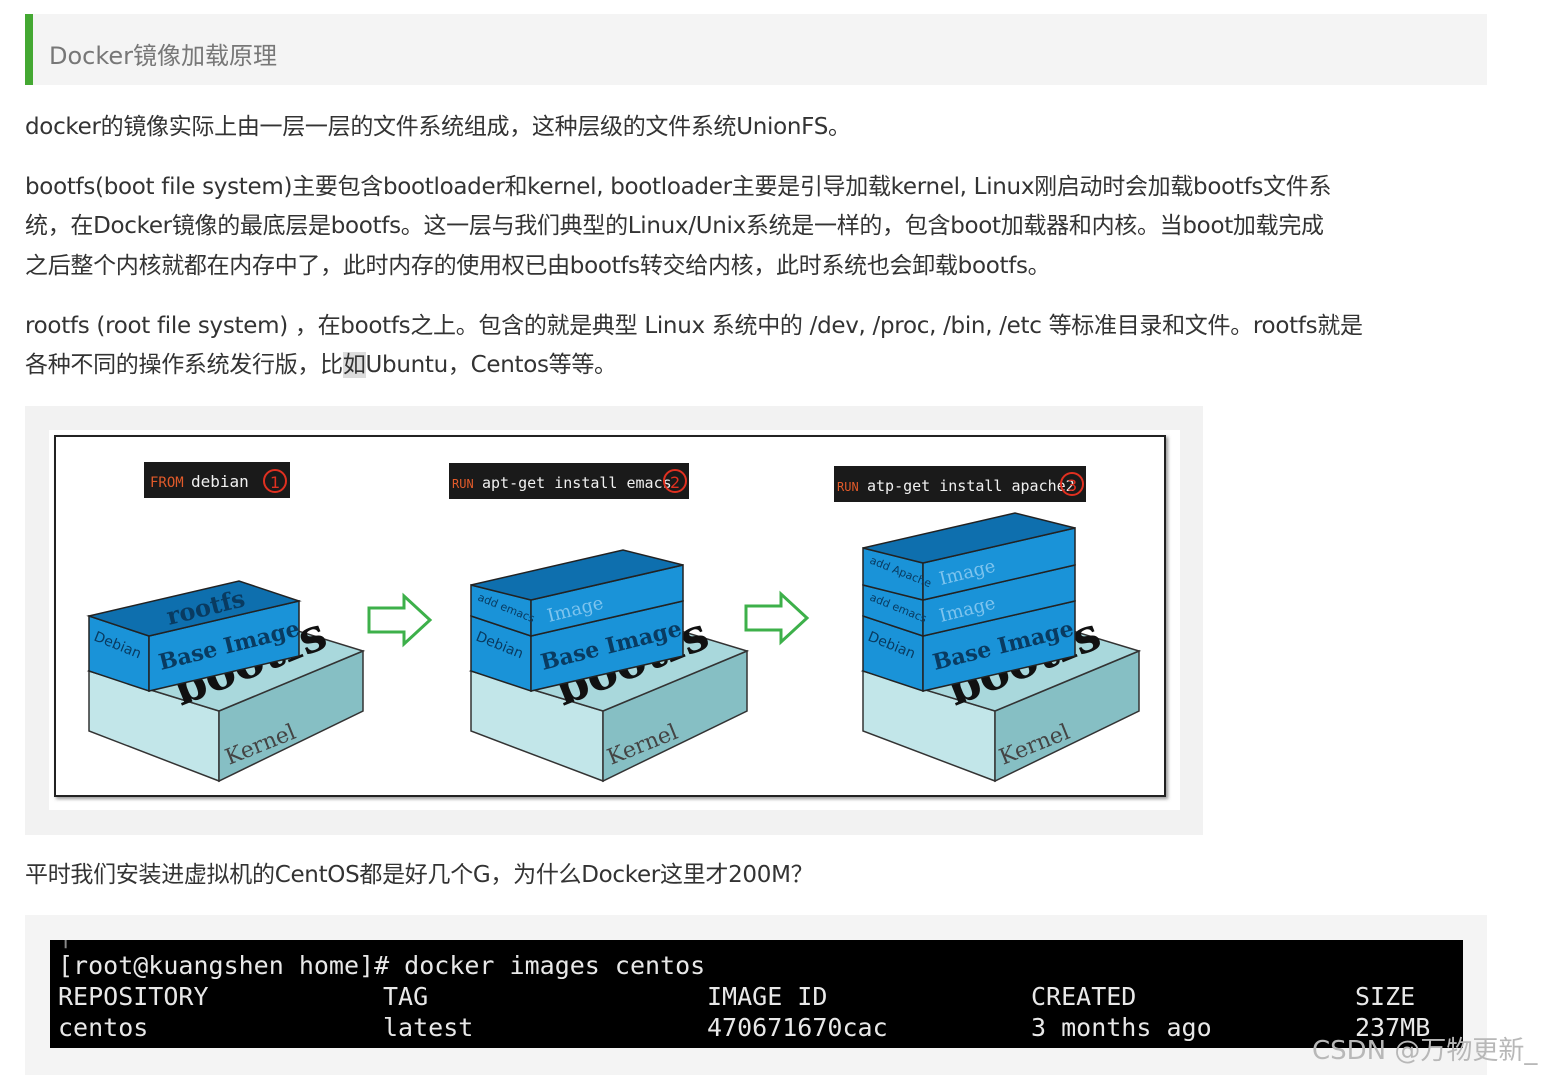  Describe the element at coordinates (103, 1027) in the screenshot. I see `cell-repository: centos` at that location.